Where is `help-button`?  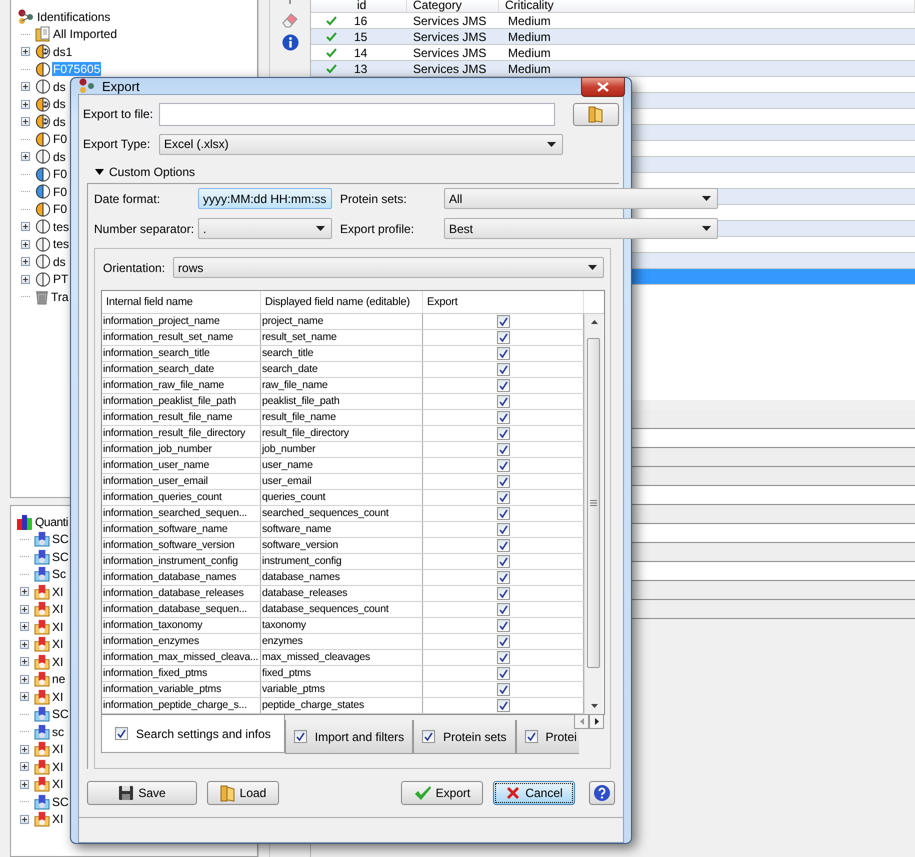
help-button is located at coordinates (602, 793).